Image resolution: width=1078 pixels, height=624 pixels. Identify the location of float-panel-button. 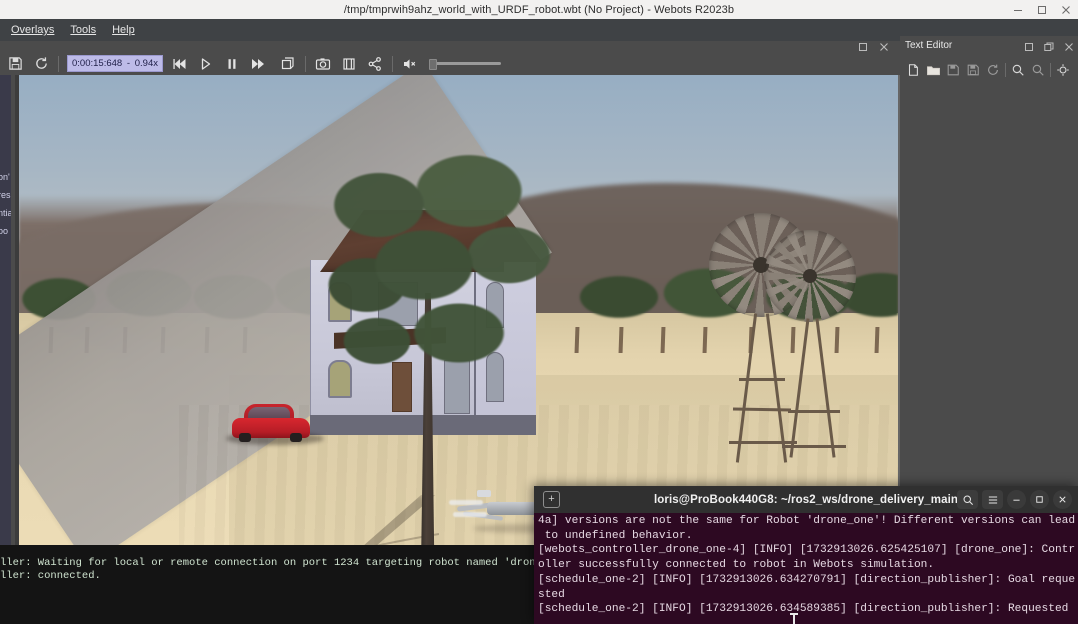
(1049, 45).